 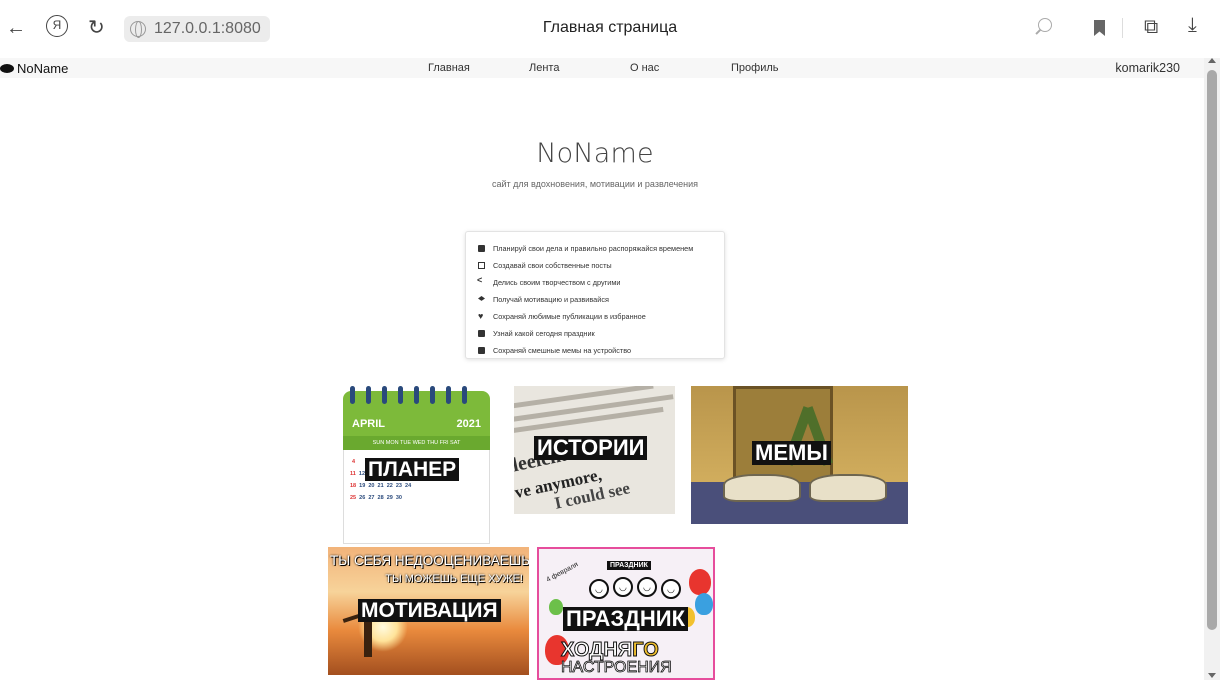 I want to click on brand-link: NoName, so click(x=34, y=68).